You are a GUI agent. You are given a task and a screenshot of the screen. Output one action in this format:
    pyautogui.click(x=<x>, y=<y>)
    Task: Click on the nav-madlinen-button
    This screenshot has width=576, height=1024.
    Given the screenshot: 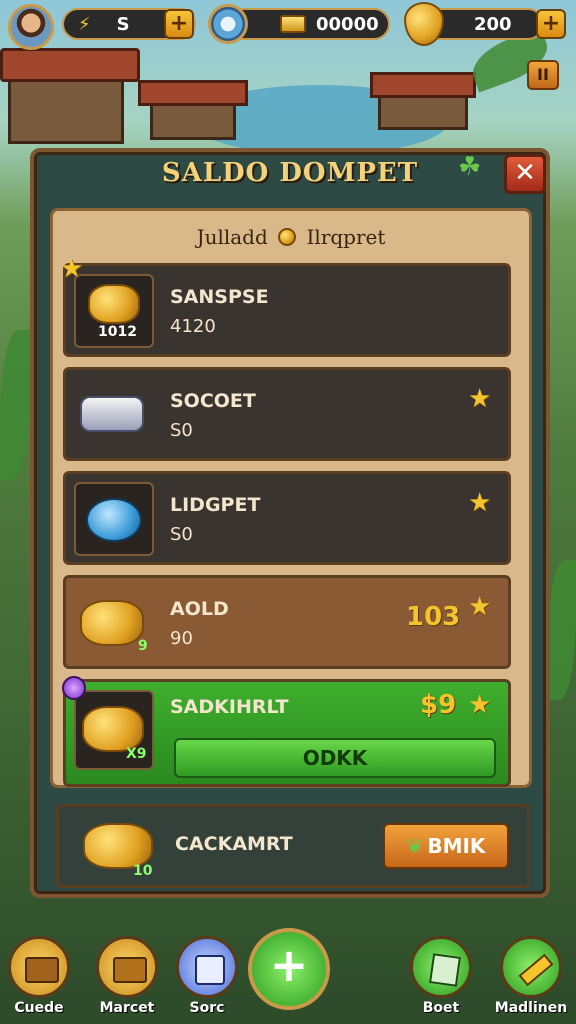 What is the action you would take?
    pyautogui.click(x=531, y=967)
    